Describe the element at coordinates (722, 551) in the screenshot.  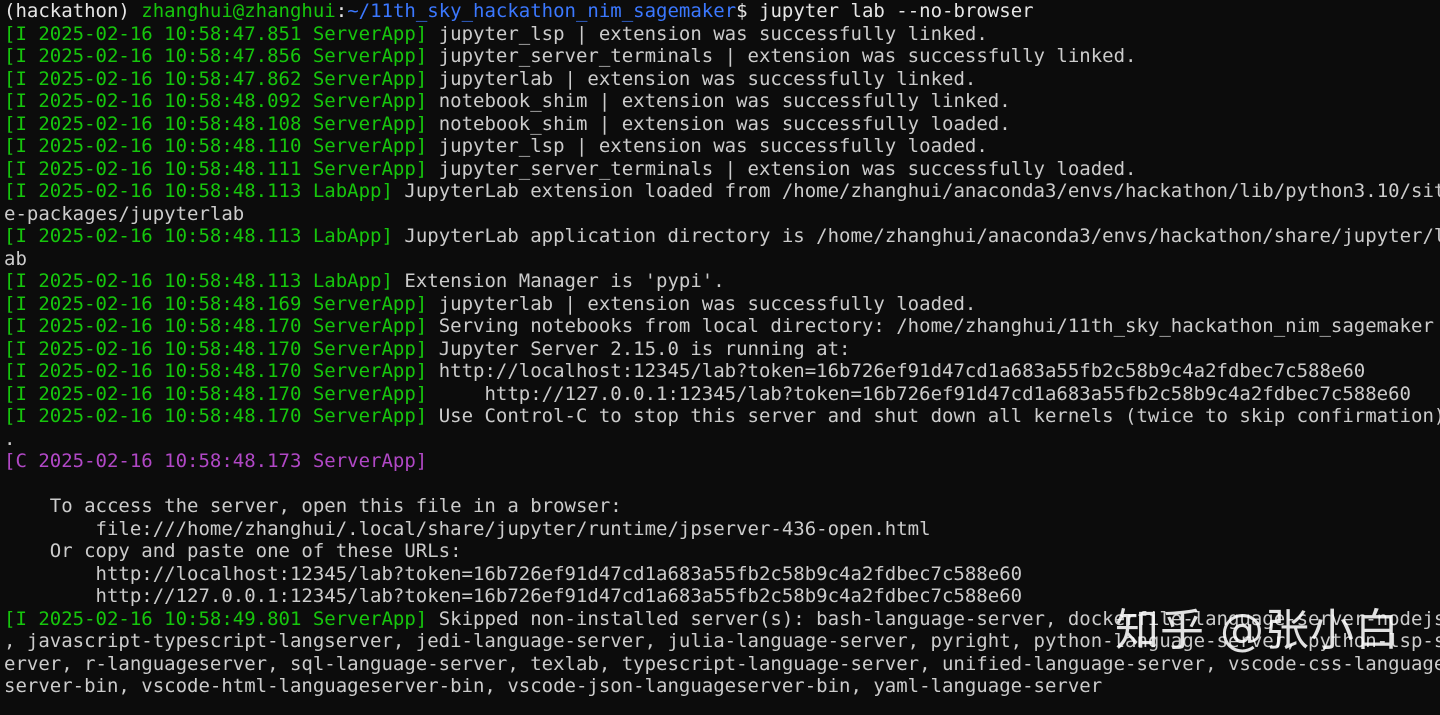
I see `log-line: Or copy and paste one of these URLs:` at that location.